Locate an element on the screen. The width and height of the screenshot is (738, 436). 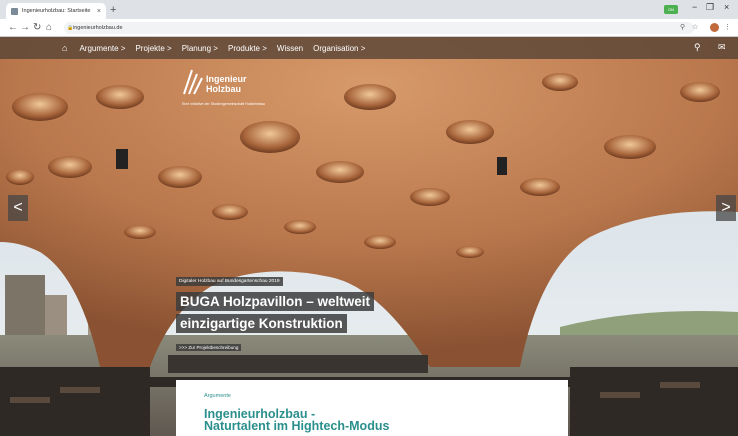
slide-headline-line: einzigartige Konstruktion is located at coordinates (261, 323).